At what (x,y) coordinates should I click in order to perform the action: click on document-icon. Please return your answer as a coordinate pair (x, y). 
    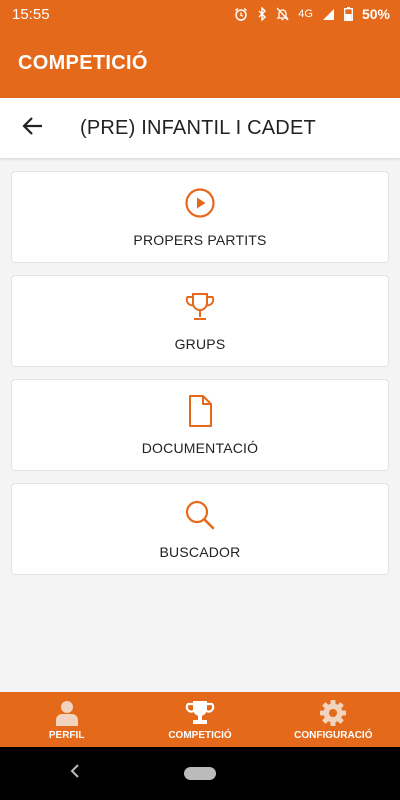
    Looking at the image, I should click on (200, 411).